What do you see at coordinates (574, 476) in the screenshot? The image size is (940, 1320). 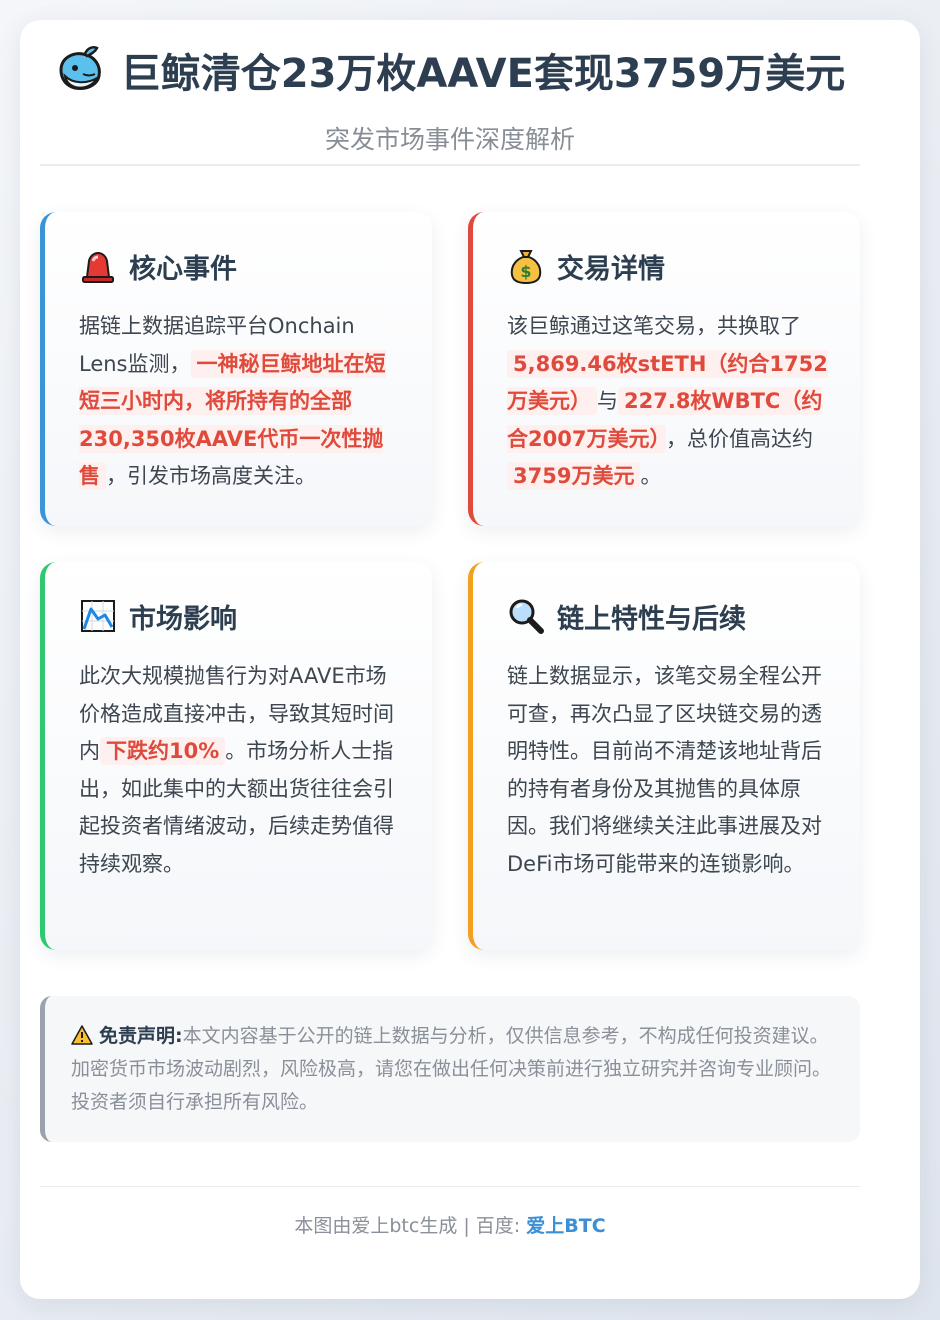 I see `trade-highlight-total: 3759万美元` at bounding box center [574, 476].